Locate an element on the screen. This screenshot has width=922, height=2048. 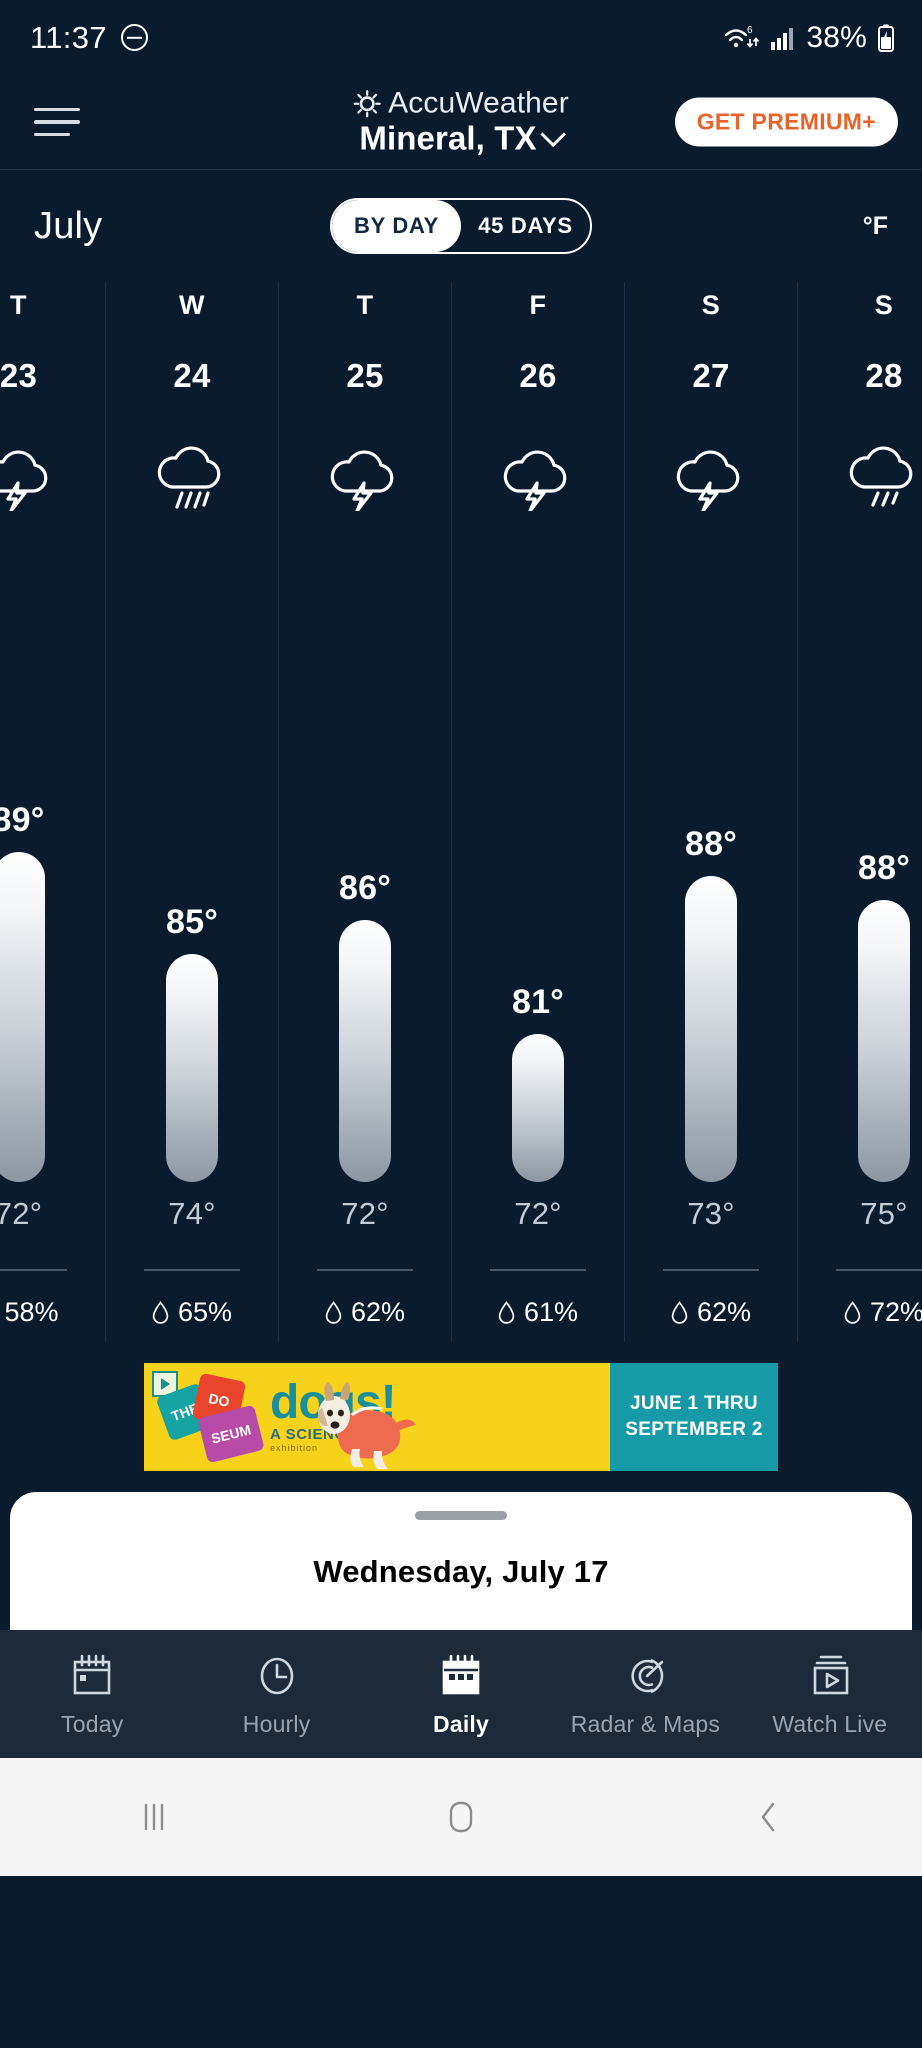
battery-percent: 38% is located at coordinates (836, 37).